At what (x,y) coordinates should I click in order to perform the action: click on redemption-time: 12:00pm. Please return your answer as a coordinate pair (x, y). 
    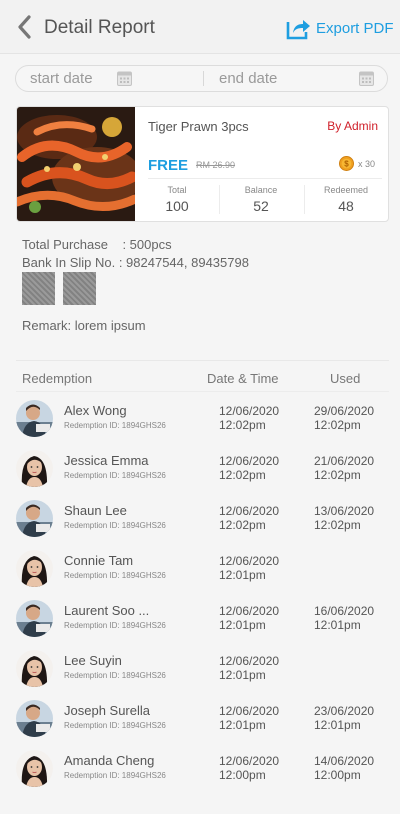
    Looking at the image, I should click on (242, 775).